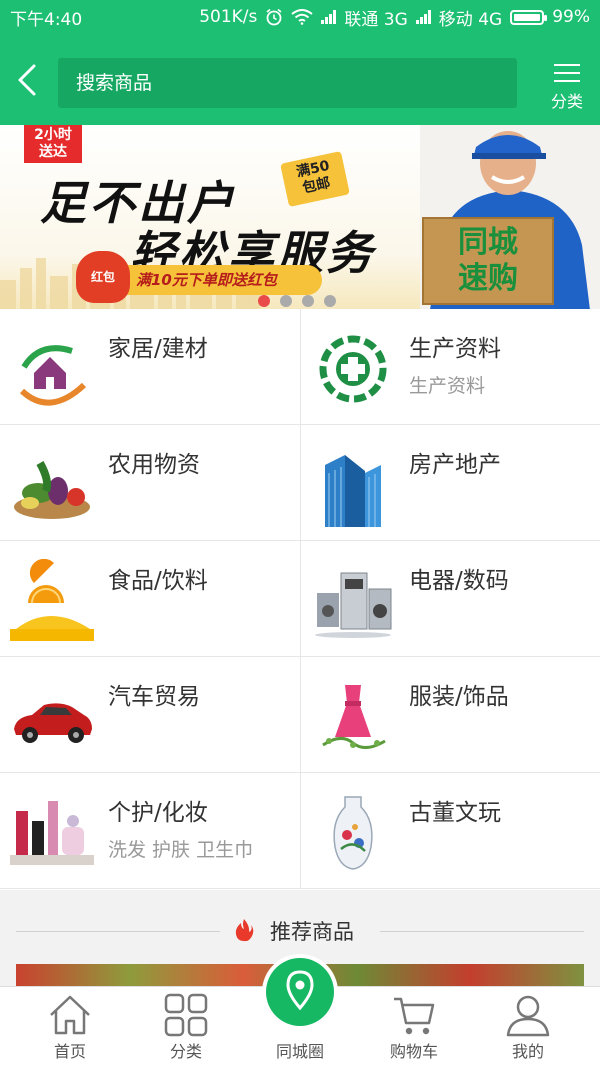 The width and height of the screenshot is (600, 1067). What do you see at coordinates (158, 813) in the screenshot?
I see `category-title: 个护/化妆` at bounding box center [158, 813].